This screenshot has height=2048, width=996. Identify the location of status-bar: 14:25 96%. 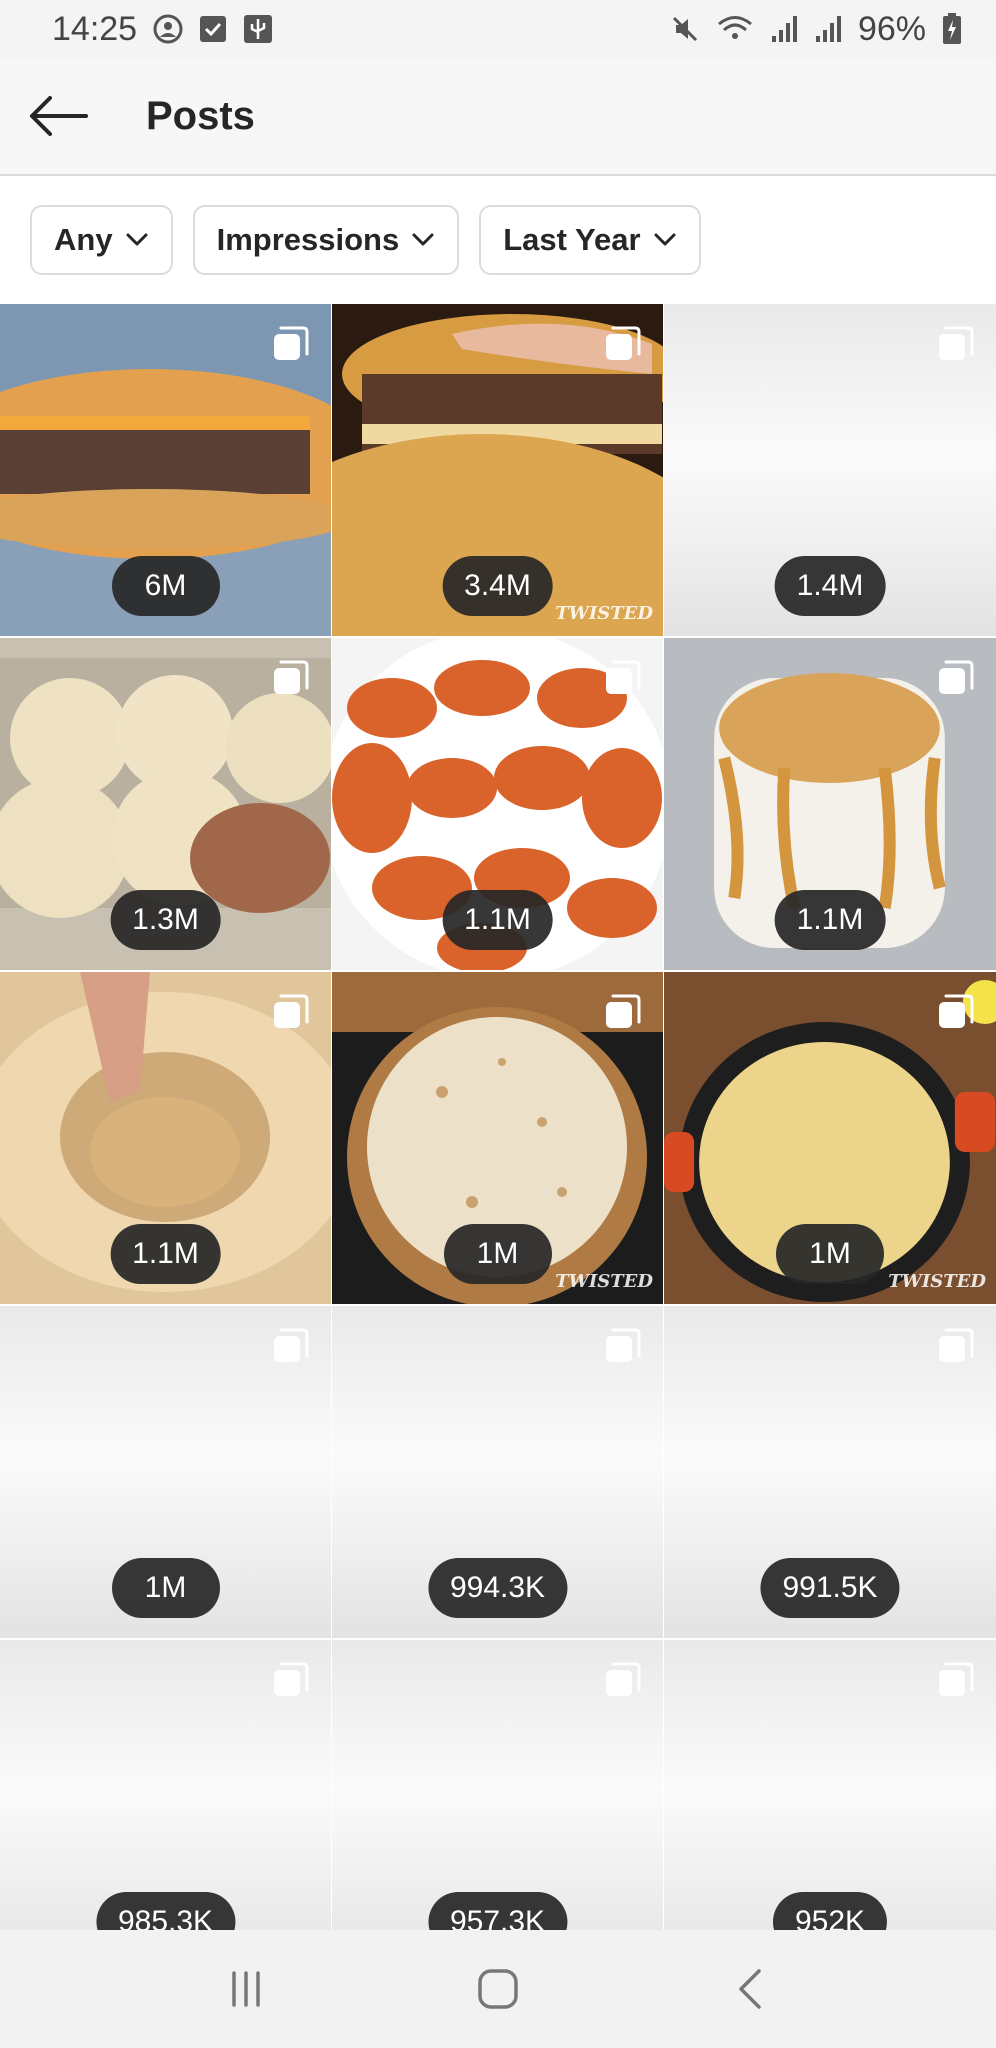
(498, 29).